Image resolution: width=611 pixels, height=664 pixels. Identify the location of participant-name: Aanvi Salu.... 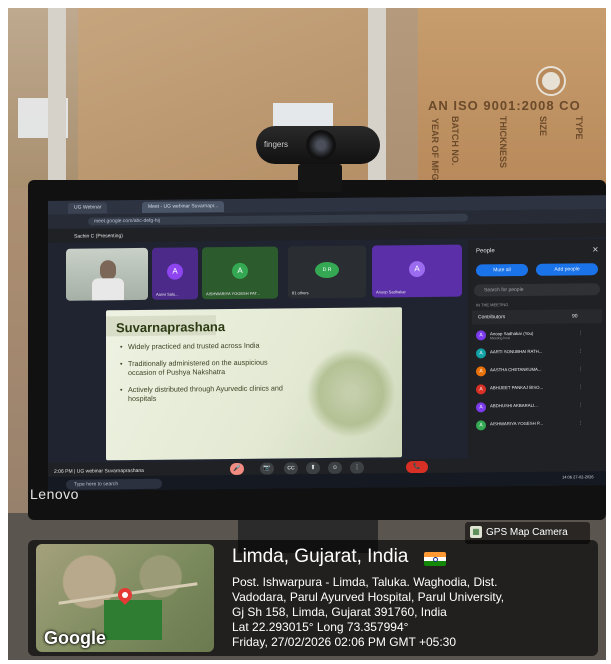
(167, 294).